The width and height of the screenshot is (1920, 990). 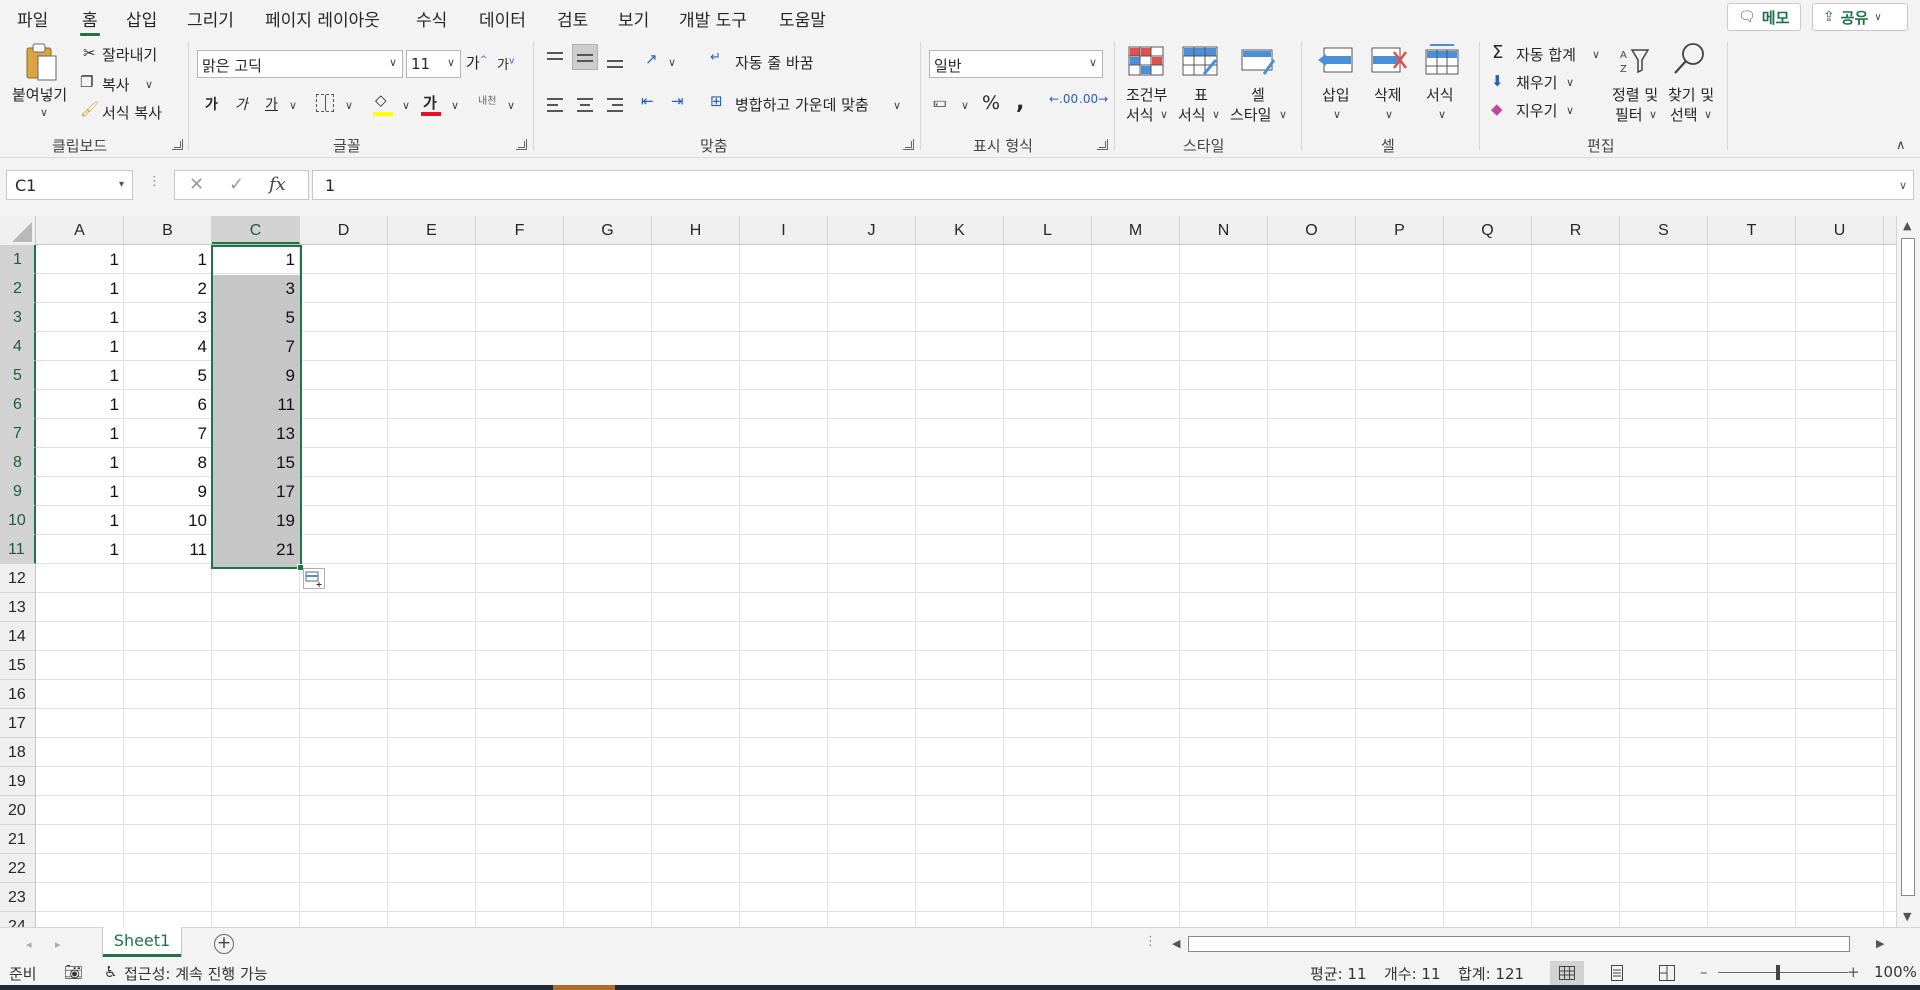 I want to click on fill-button: 채우기, so click(x=1536, y=82).